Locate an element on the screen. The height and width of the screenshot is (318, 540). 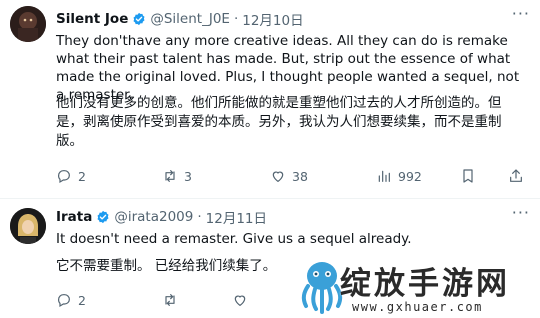
like-button: 38 is located at coordinates (289, 176).